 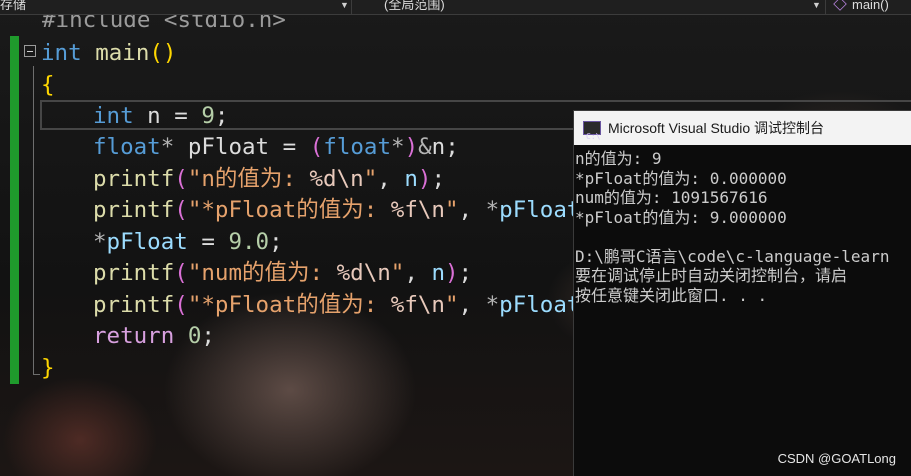 What do you see at coordinates (618, 158) in the screenshot?
I see `console-output-line: n的值为: 9` at bounding box center [618, 158].